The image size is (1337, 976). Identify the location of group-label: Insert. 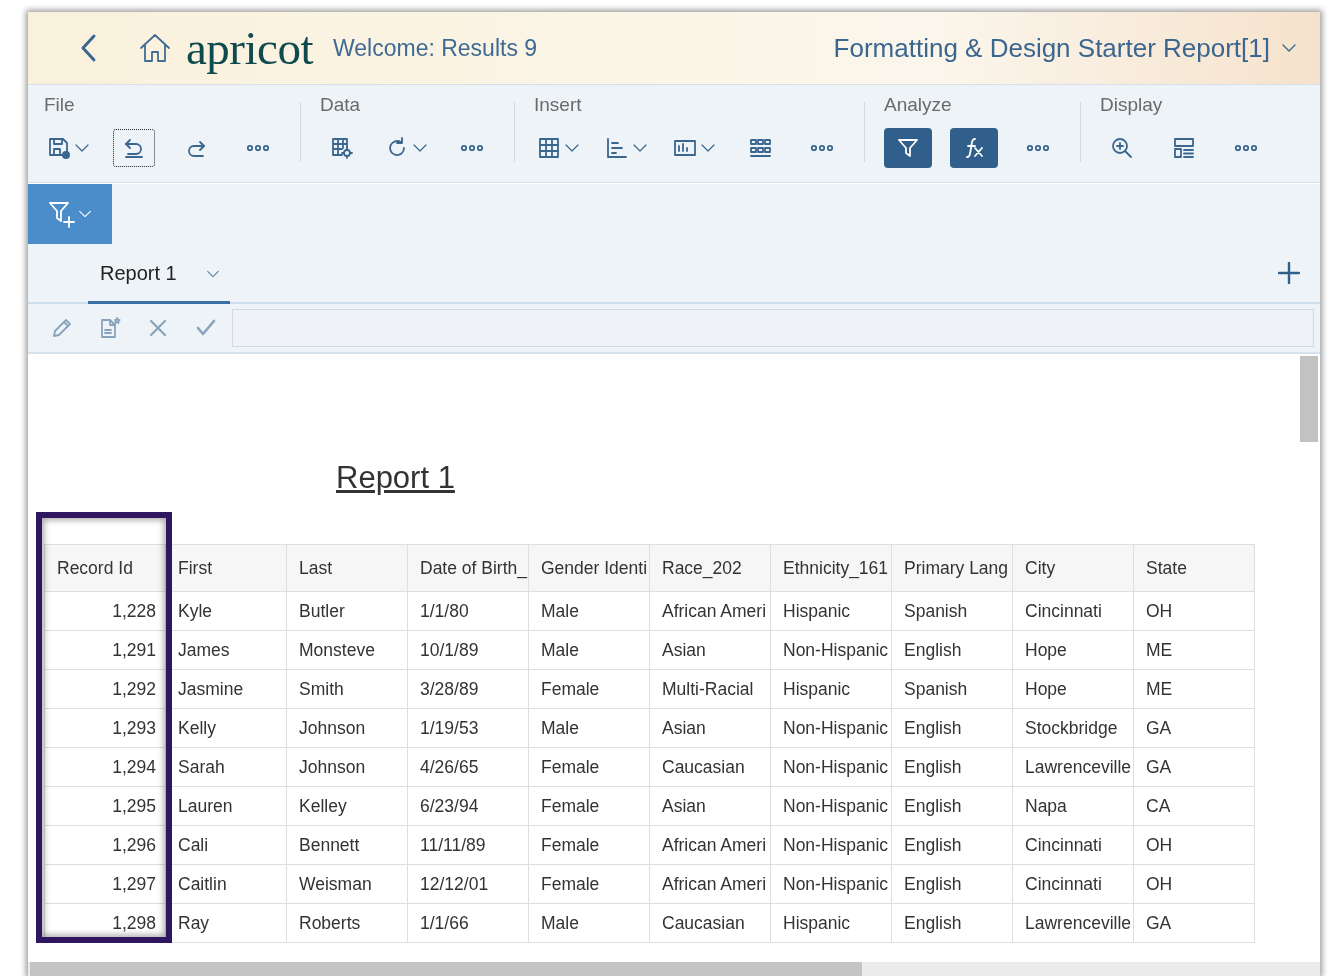
(558, 105).